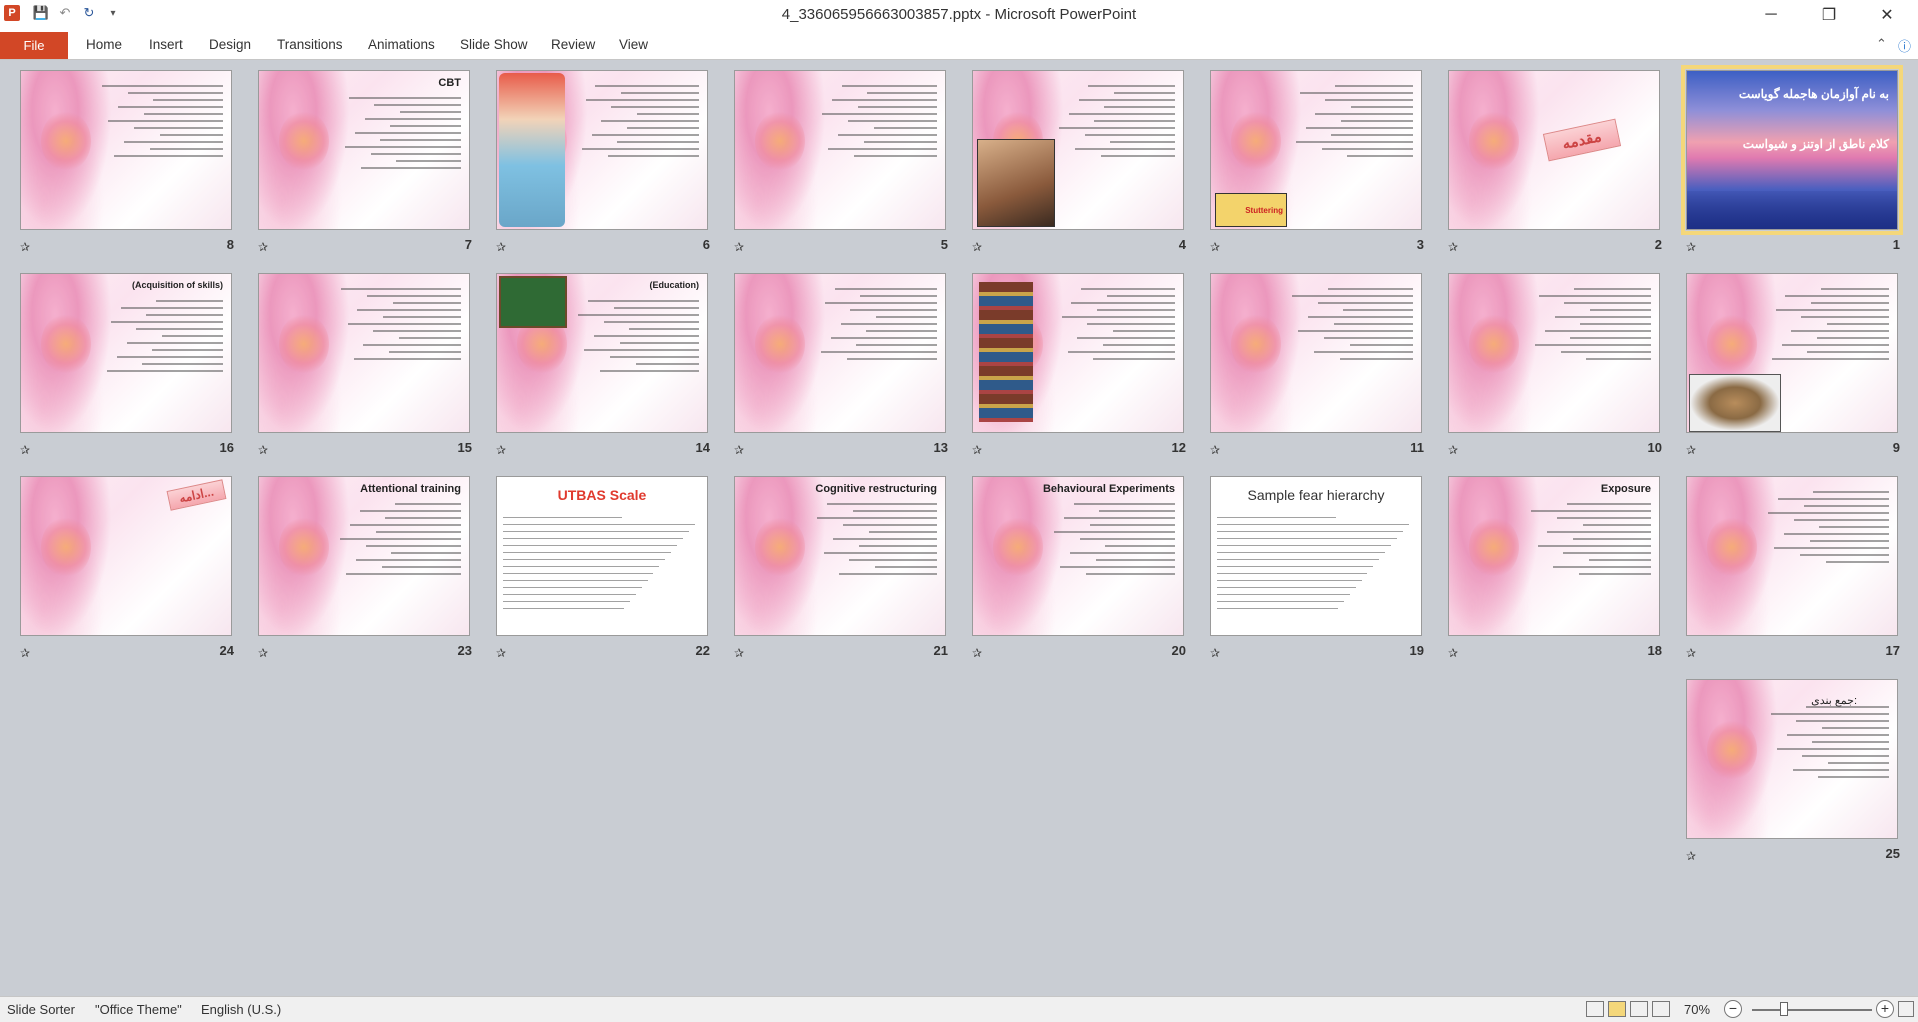 The image size is (1918, 1022). I want to click on slide-title: Behavioural Experiments, so click(1108, 489).